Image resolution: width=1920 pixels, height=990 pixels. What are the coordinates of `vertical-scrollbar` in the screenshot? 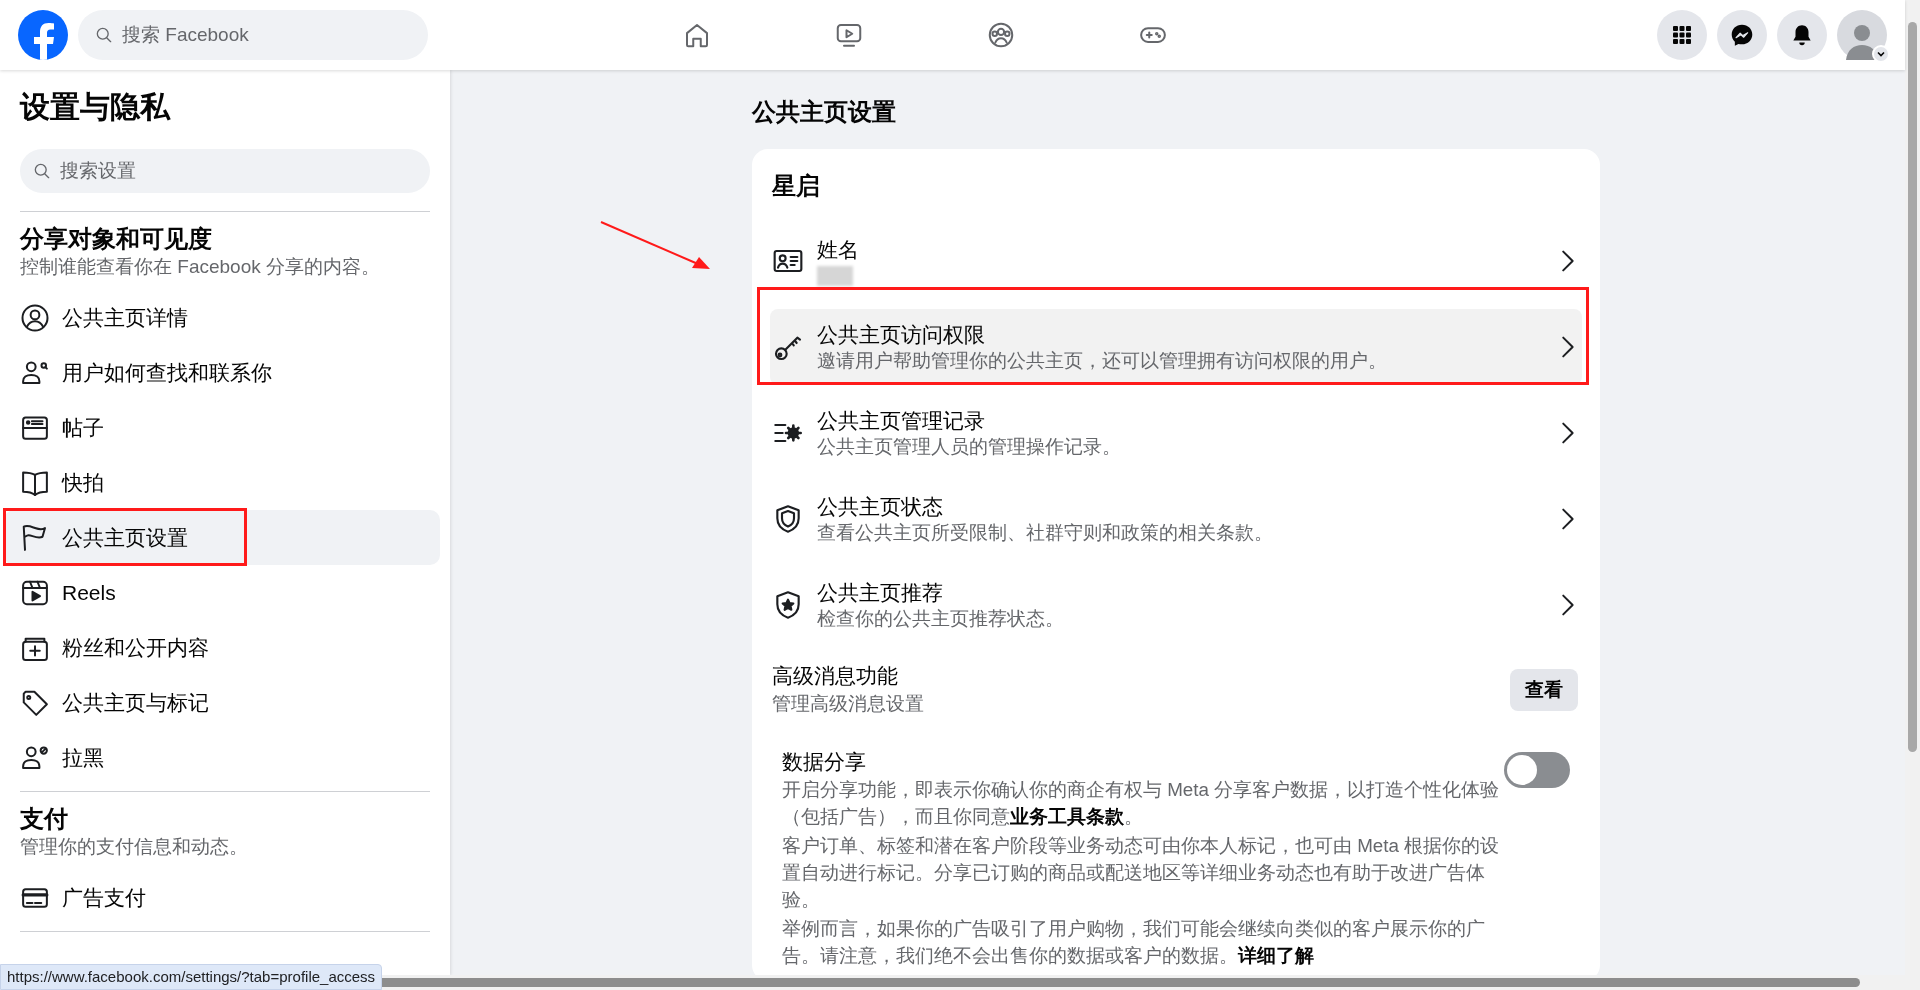 It's located at (1912, 487).